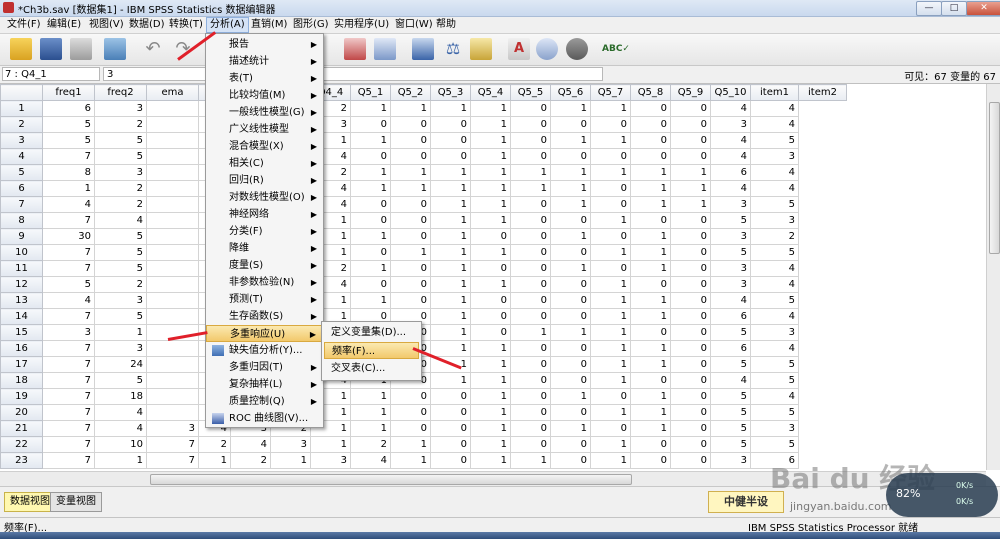 The height and width of the screenshot is (539, 1000). What do you see at coordinates (690, 92) in the screenshot?
I see `column-header: Q5_9` at bounding box center [690, 92].